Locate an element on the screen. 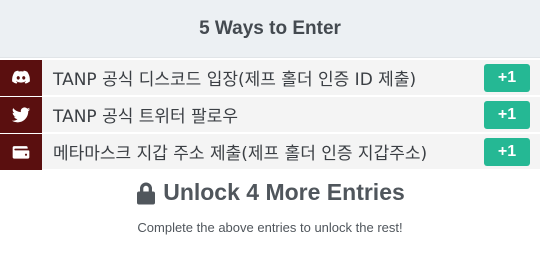 The width and height of the screenshot is (540, 259). entry-discord: TANP 공식 디스코드 입장(제프 홀더 인증 ID 제출) +1 is located at coordinates (270, 77).